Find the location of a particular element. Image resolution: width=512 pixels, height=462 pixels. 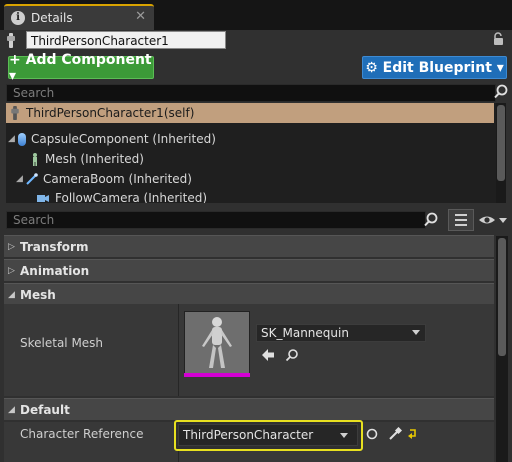

details-search-input: Search is located at coordinates (216, 220).